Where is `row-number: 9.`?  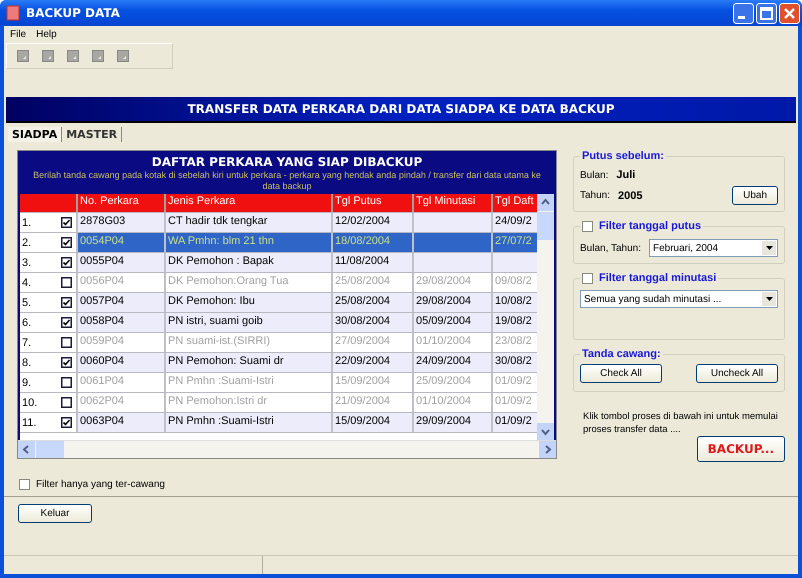
row-number: 9. is located at coordinates (27, 382).